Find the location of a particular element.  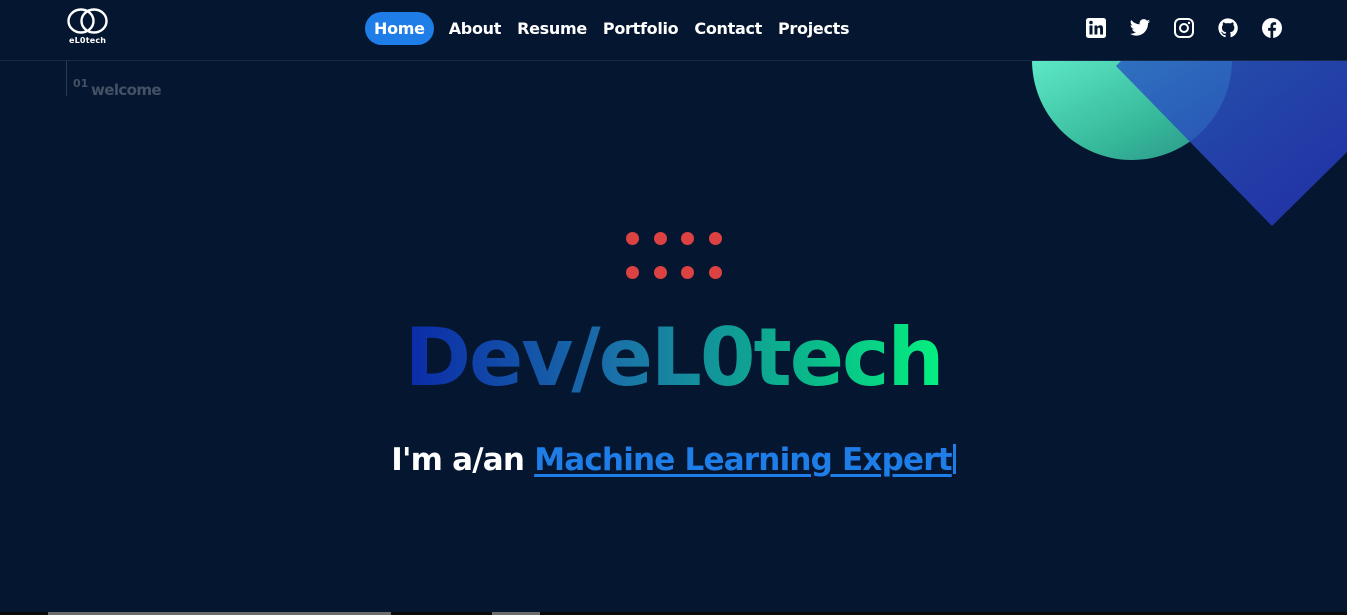

nav-item-about: About is located at coordinates (475, 28).